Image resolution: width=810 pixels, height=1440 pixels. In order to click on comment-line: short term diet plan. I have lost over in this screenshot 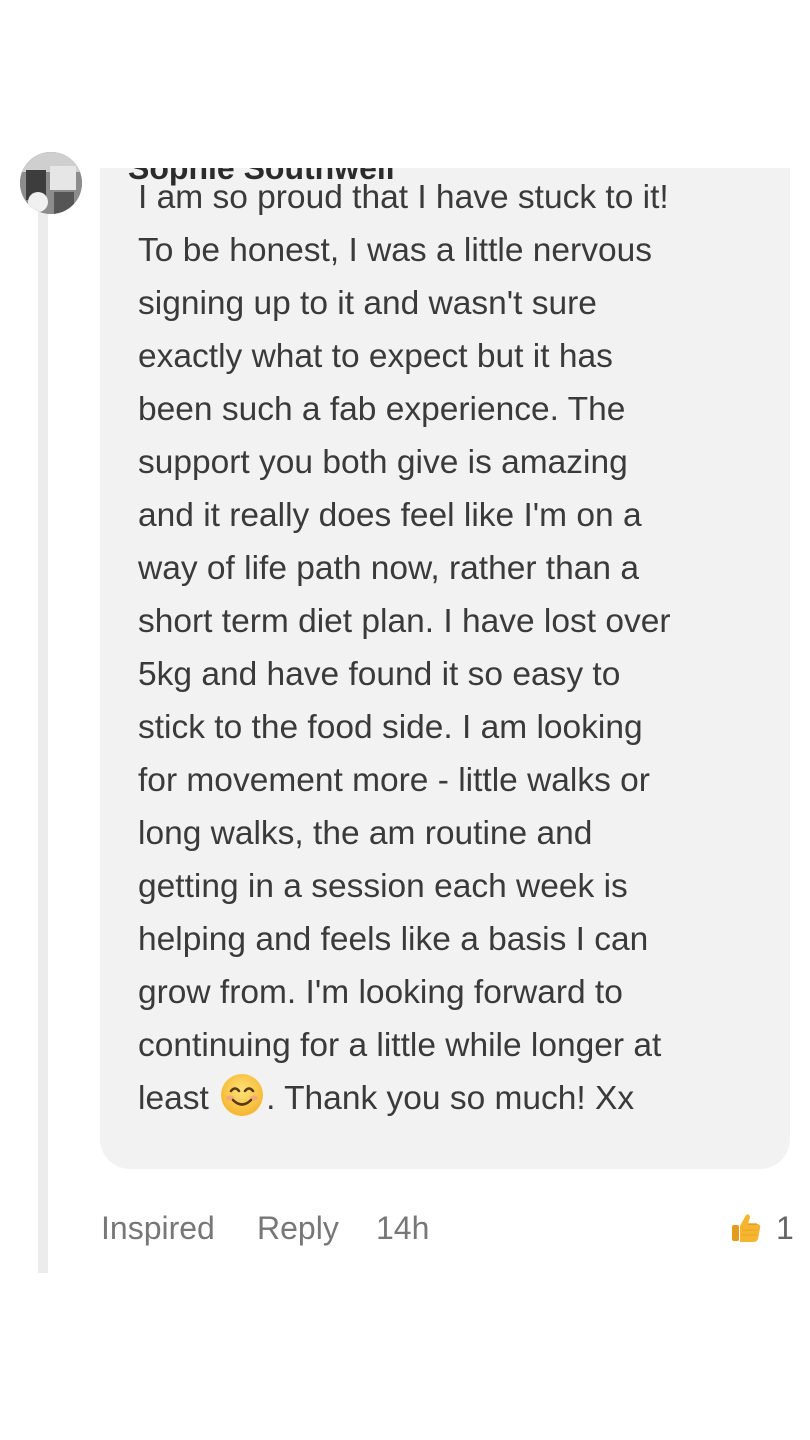, I will do `click(404, 621)`.